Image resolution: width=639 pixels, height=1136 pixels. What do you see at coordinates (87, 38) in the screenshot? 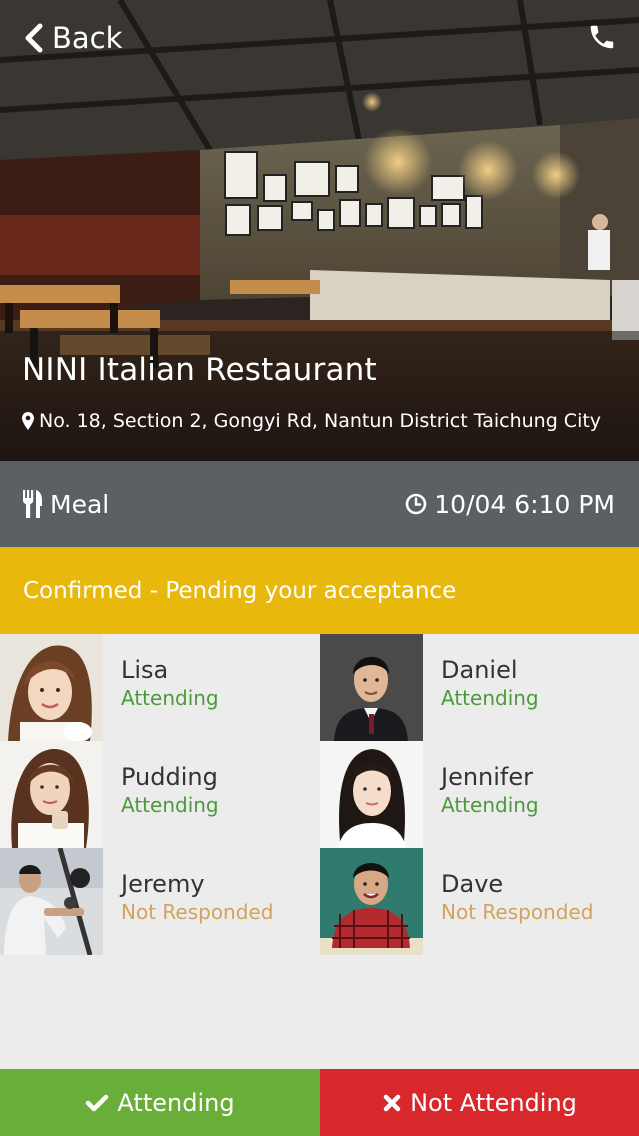
I see `back-label: Back` at bounding box center [87, 38].